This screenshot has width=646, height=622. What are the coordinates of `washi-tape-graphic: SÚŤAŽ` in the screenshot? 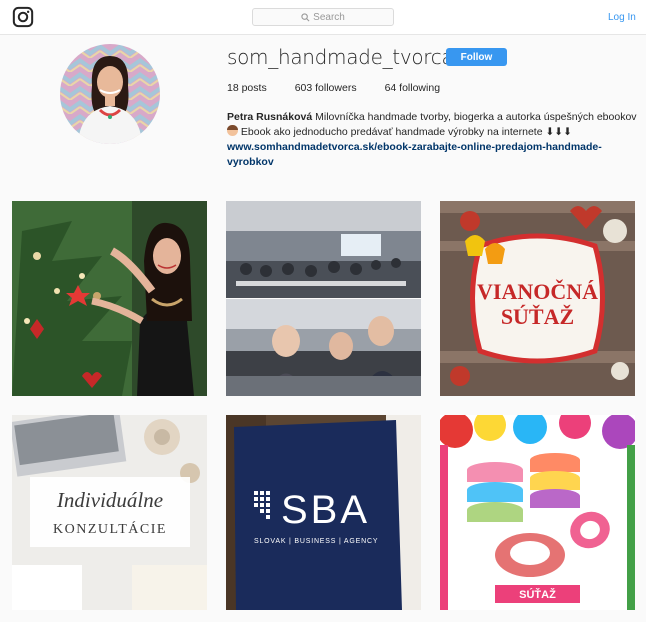 It's located at (537, 512).